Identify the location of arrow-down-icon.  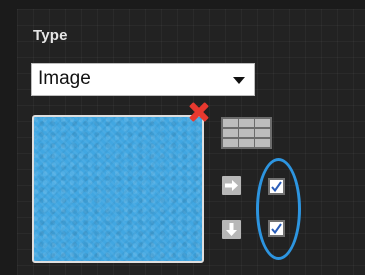
(231, 229).